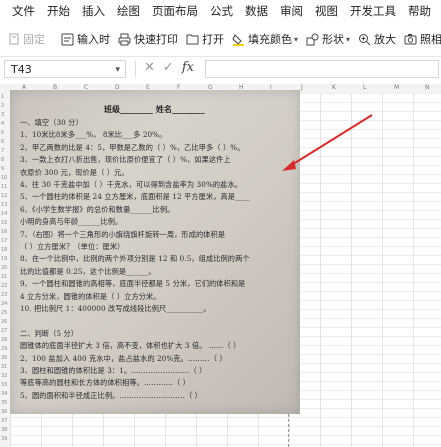 The width and height of the screenshot is (441, 447). I want to click on formula-input, so click(322, 69).